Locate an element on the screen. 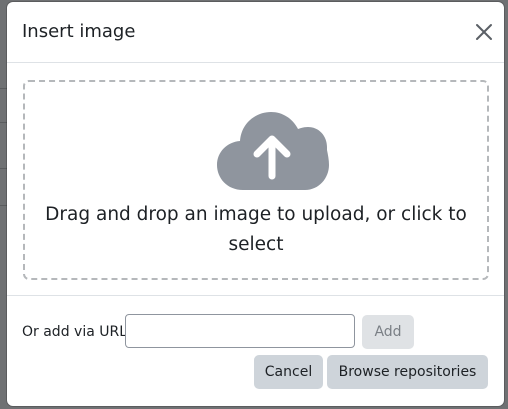 Image resolution: width=508 pixels, height=409 pixels. cloud-upload-icon is located at coordinates (273, 151).